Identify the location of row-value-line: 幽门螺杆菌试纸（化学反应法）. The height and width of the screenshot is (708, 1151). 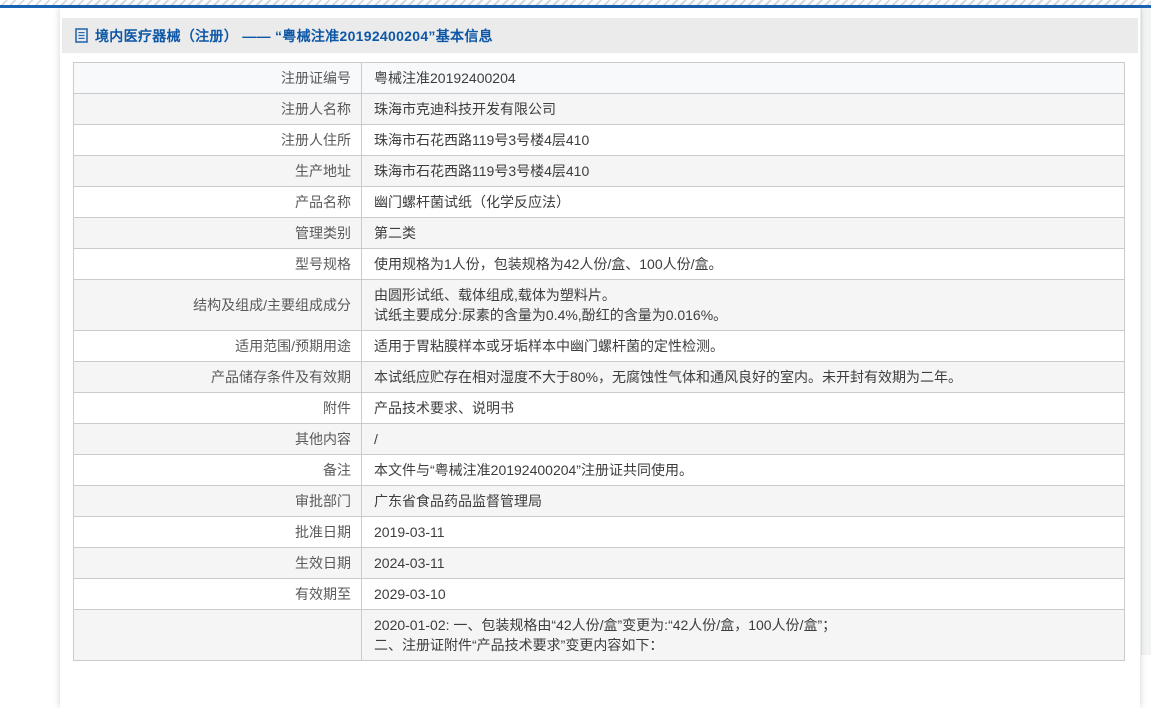
(472, 202).